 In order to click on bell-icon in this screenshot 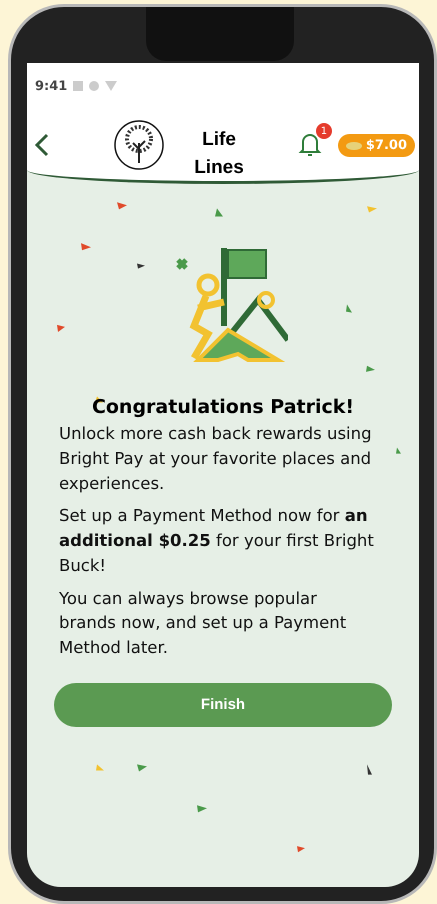, I will do `click(310, 144)`.